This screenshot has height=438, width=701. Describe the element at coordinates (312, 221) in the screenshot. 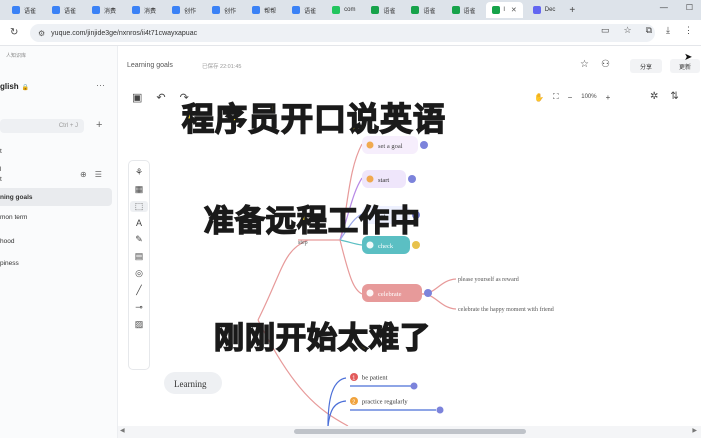

I see `caption-line-2: 准备远程工作中` at that location.